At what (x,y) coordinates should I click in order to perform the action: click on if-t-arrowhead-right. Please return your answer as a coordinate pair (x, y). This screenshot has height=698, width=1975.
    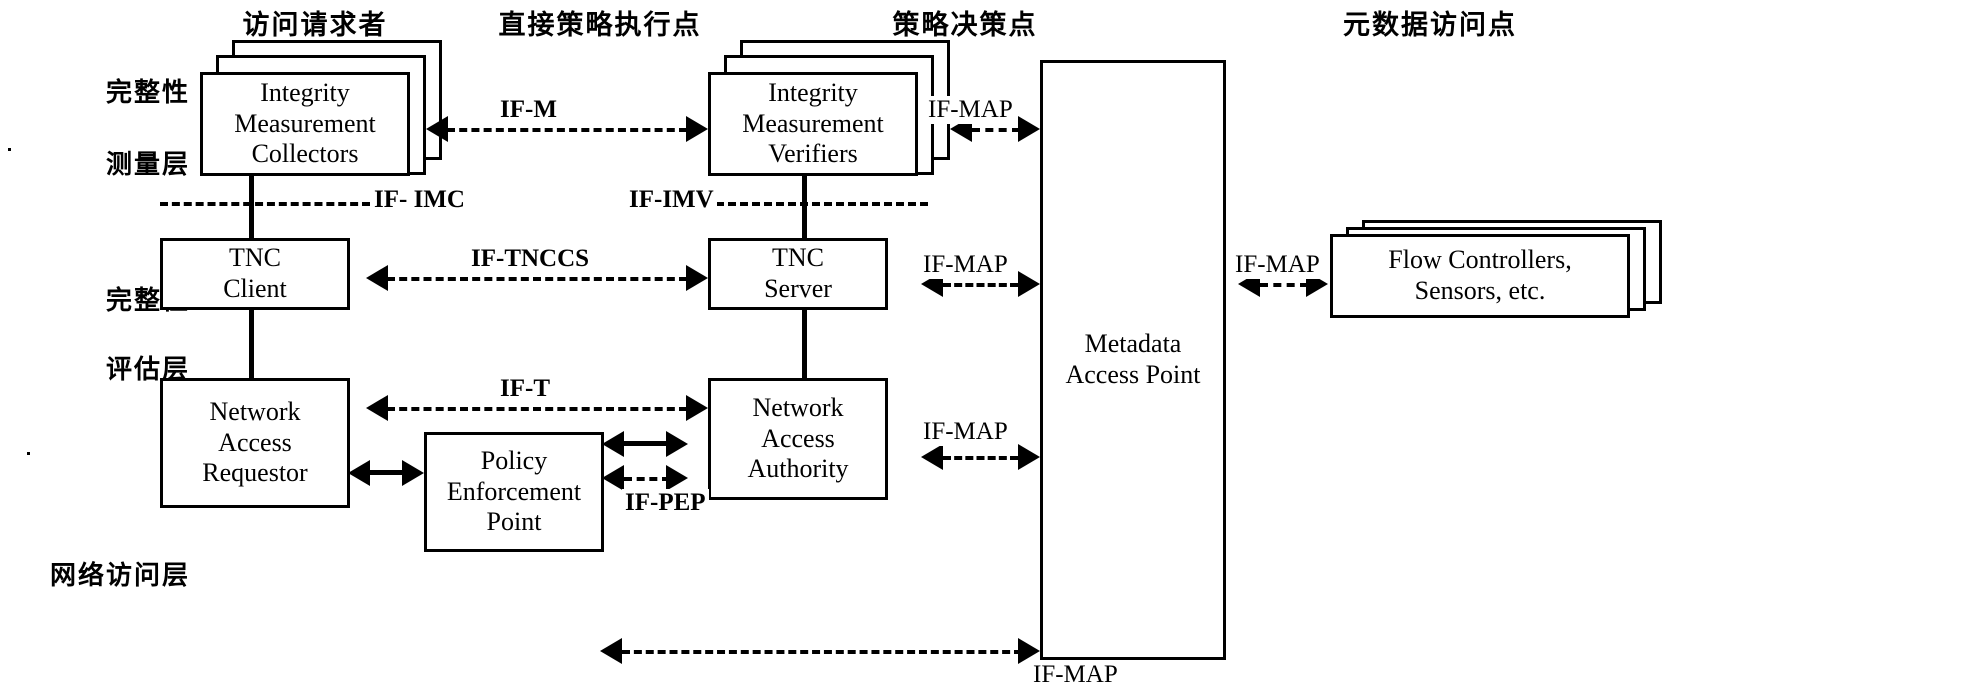
    Looking at the image, I should click on (697, 408).